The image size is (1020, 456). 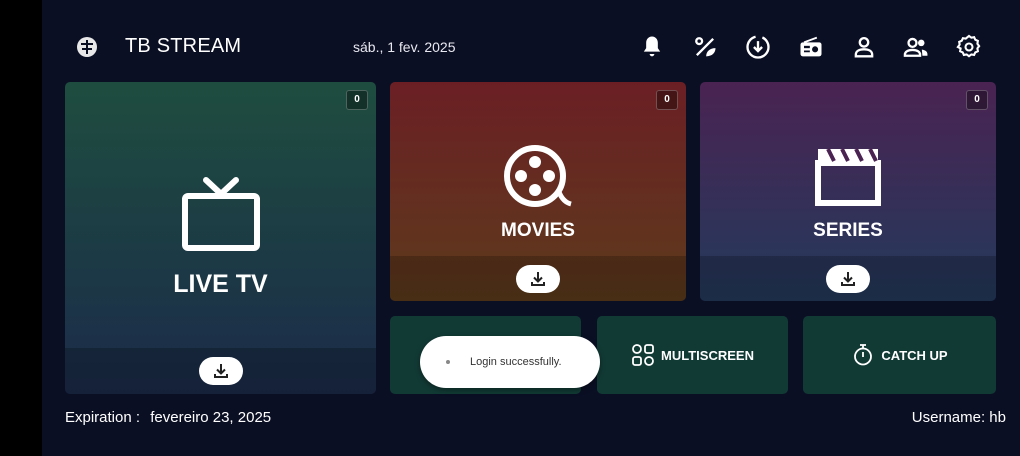 I want to click on username-label: Username: hb, so click(x=958, y=417).